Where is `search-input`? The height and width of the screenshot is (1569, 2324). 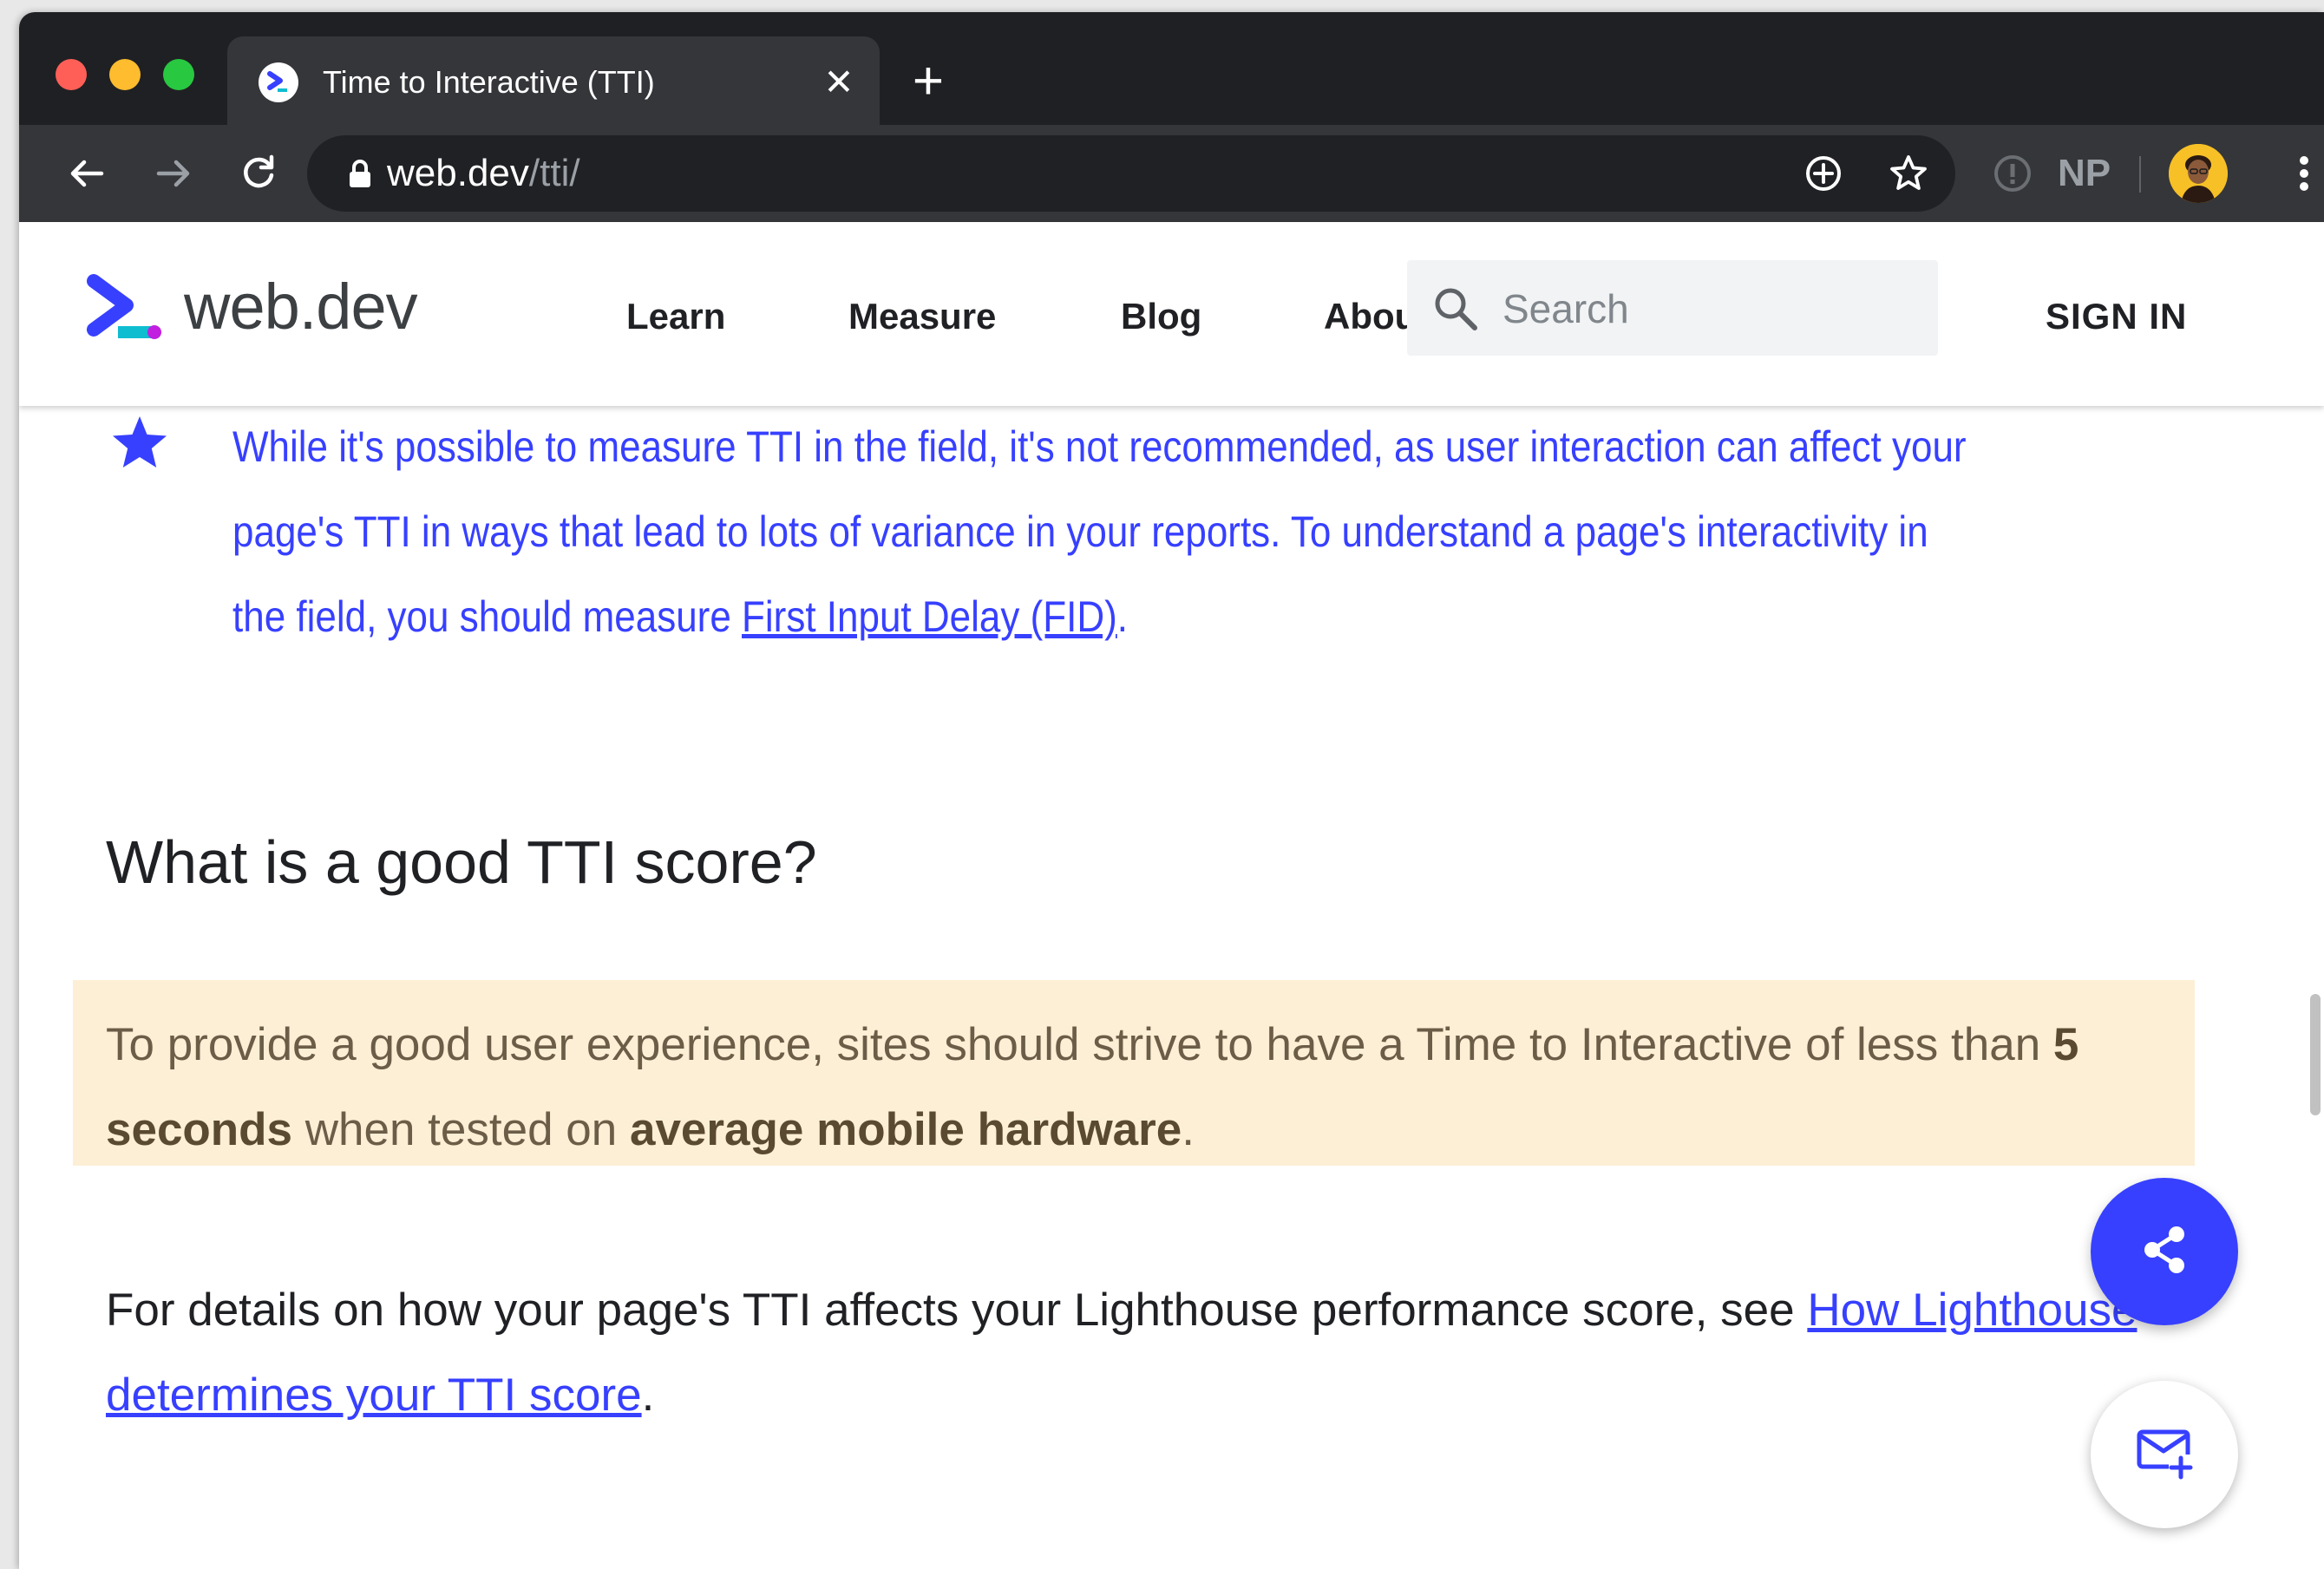
search-input is located at coordinates (1711, 308).